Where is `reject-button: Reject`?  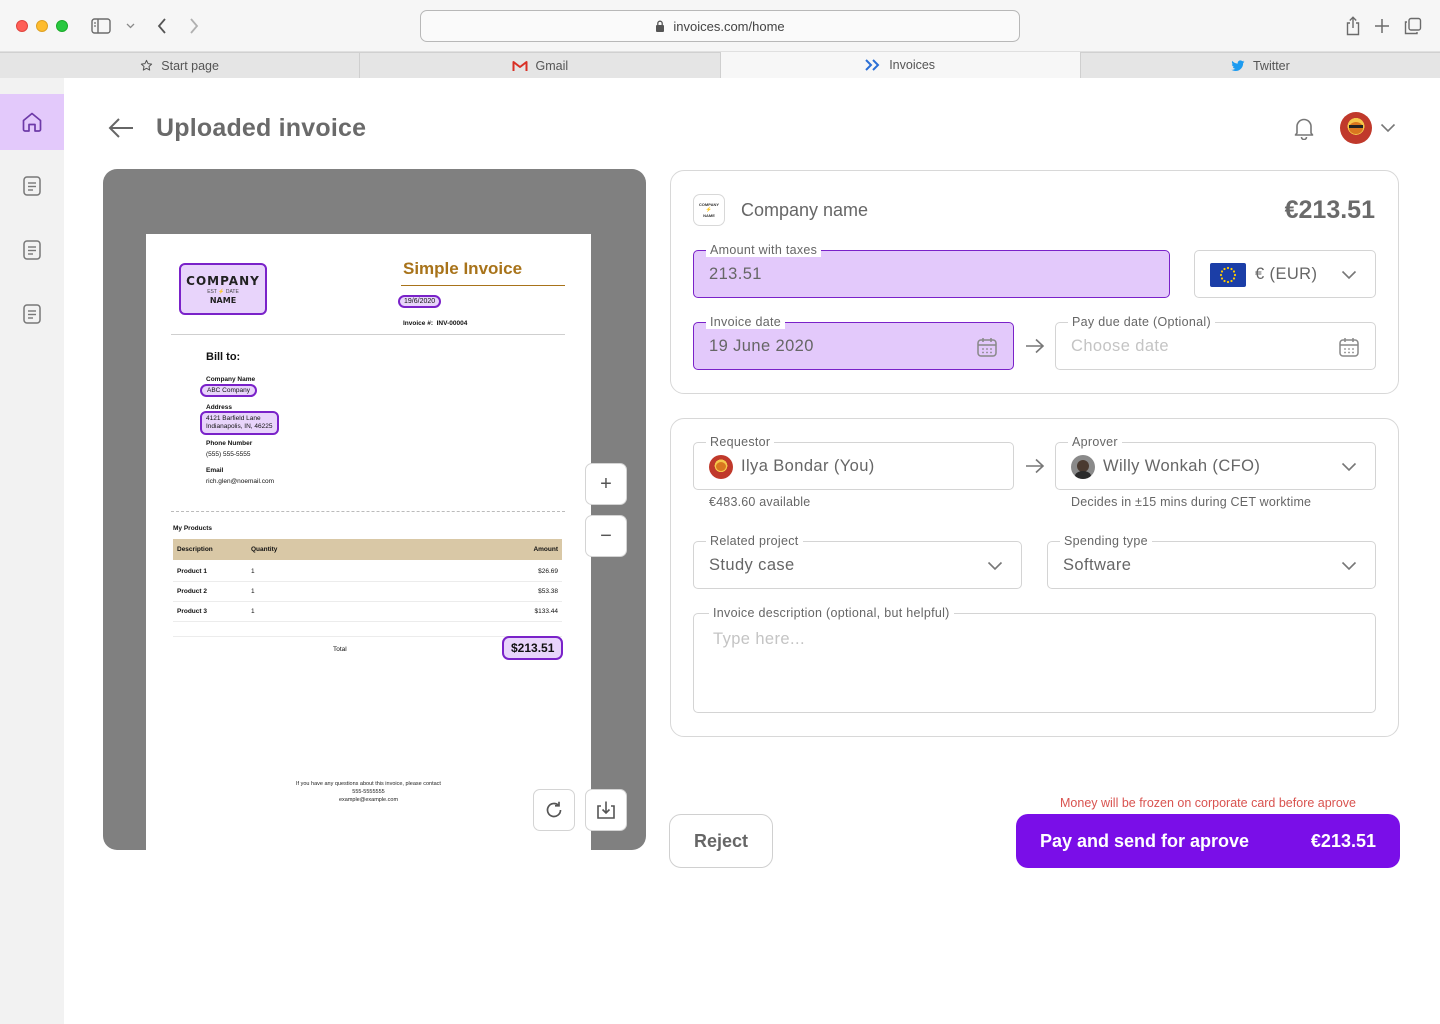
reject-button: Reject is located at coordinates (721, 841).